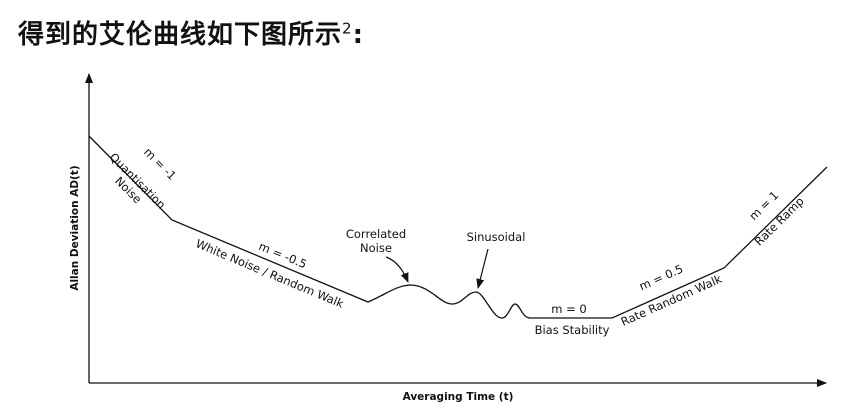 The image size is (864, 419). I want to click on correlated-noise-label-2: Noise, so click(376, 248).